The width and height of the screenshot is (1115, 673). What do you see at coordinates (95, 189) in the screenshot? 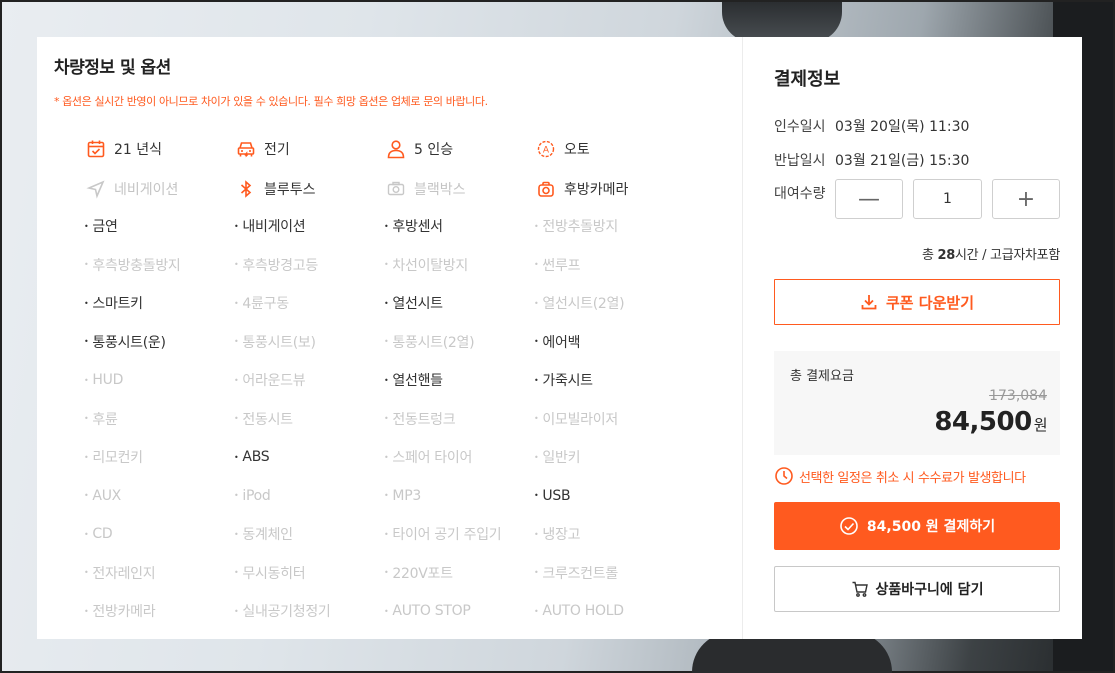
I see `navigation-icon` at bounding box center [95, 189].